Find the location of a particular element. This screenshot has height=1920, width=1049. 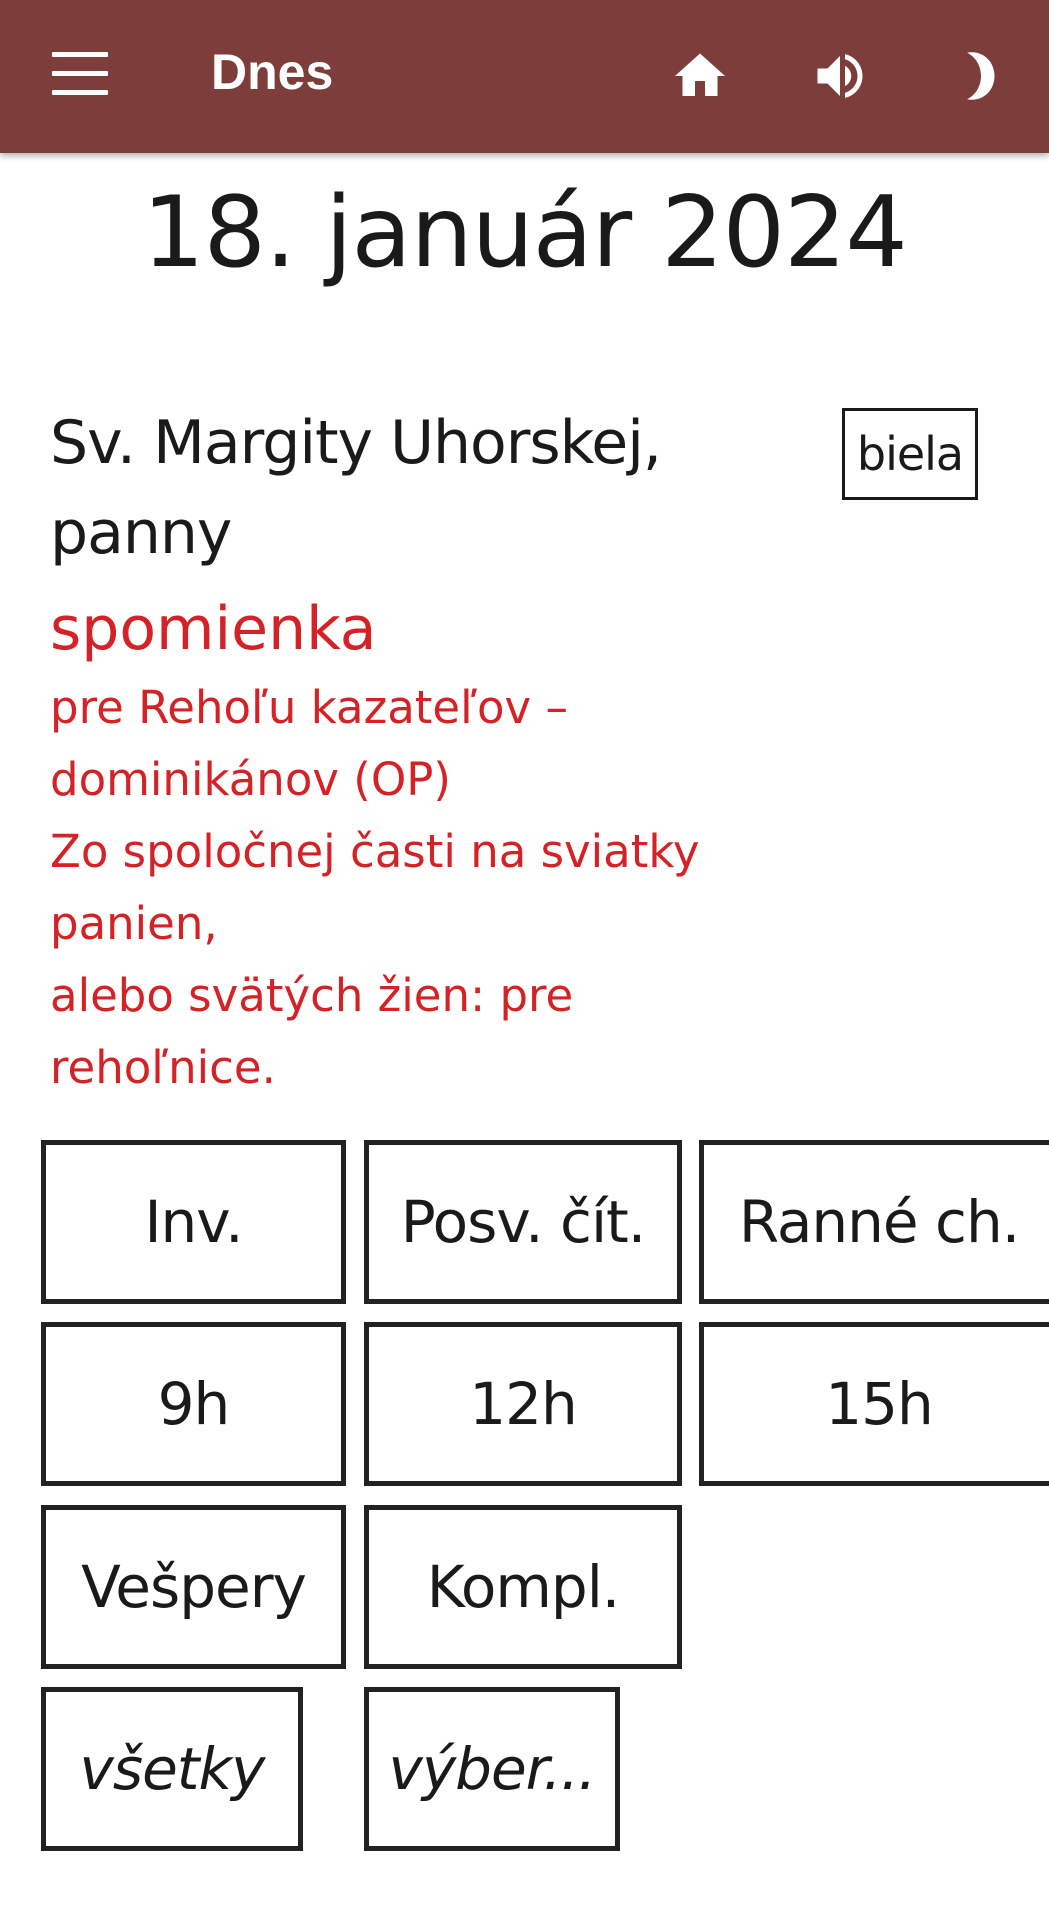

compline-button: Kompl. is located at coordinates (523, 1587).